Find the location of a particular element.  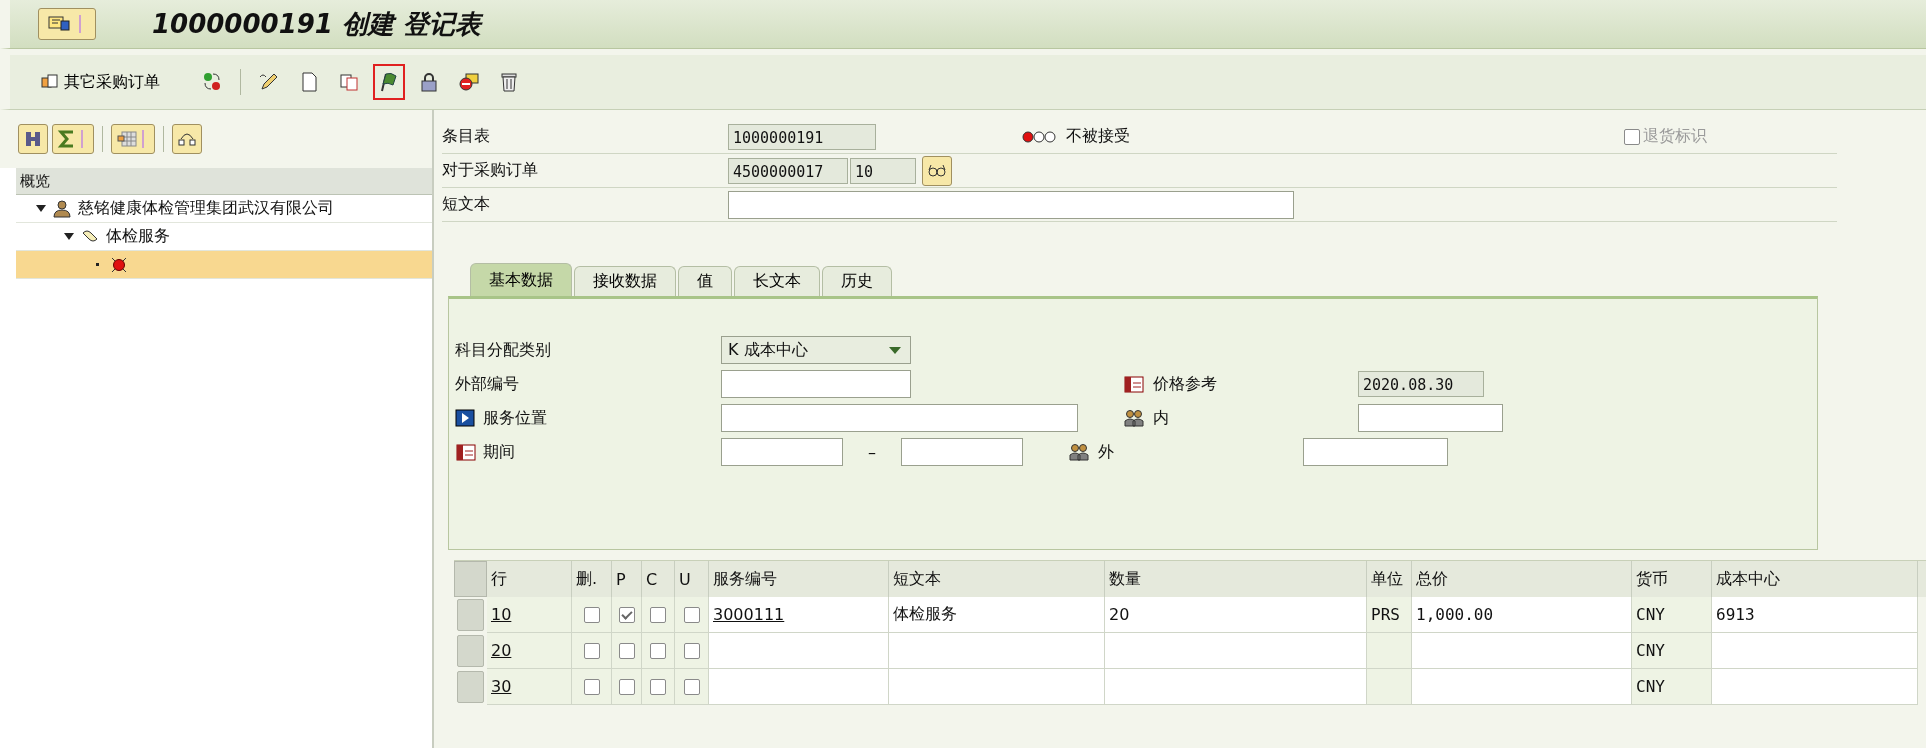

tab: 接收数据 is located at coordinates (625, 281).